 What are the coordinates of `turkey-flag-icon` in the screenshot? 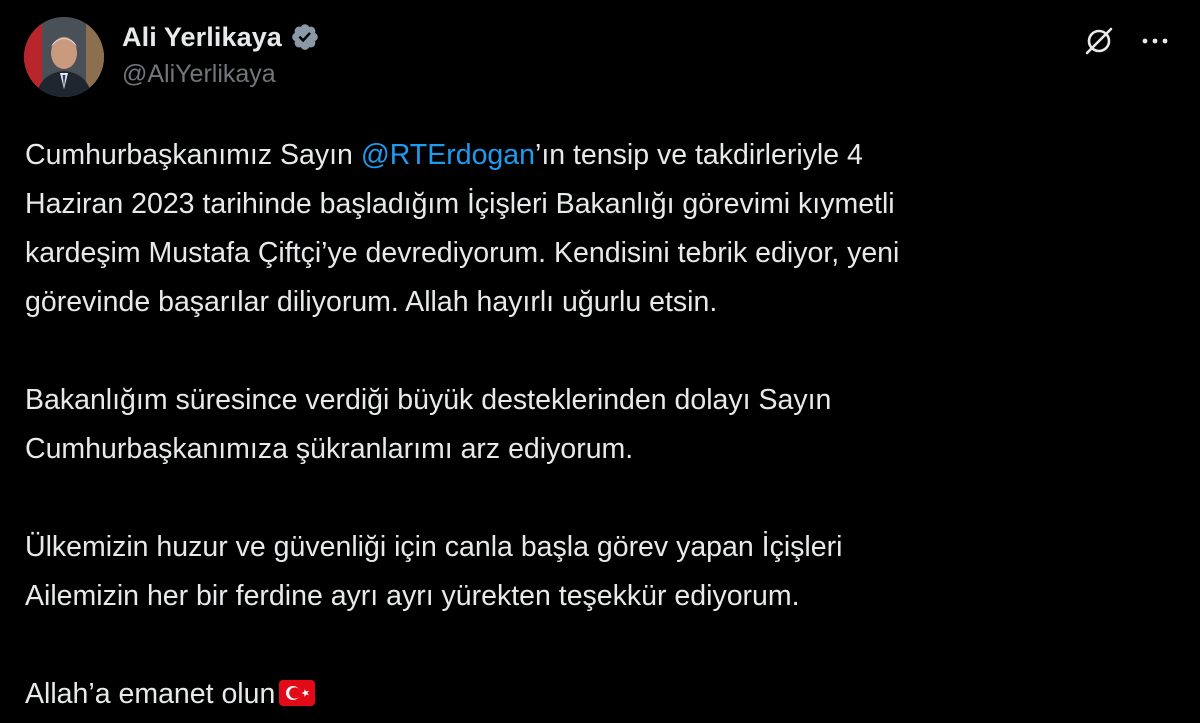 It's located at (297, 690).